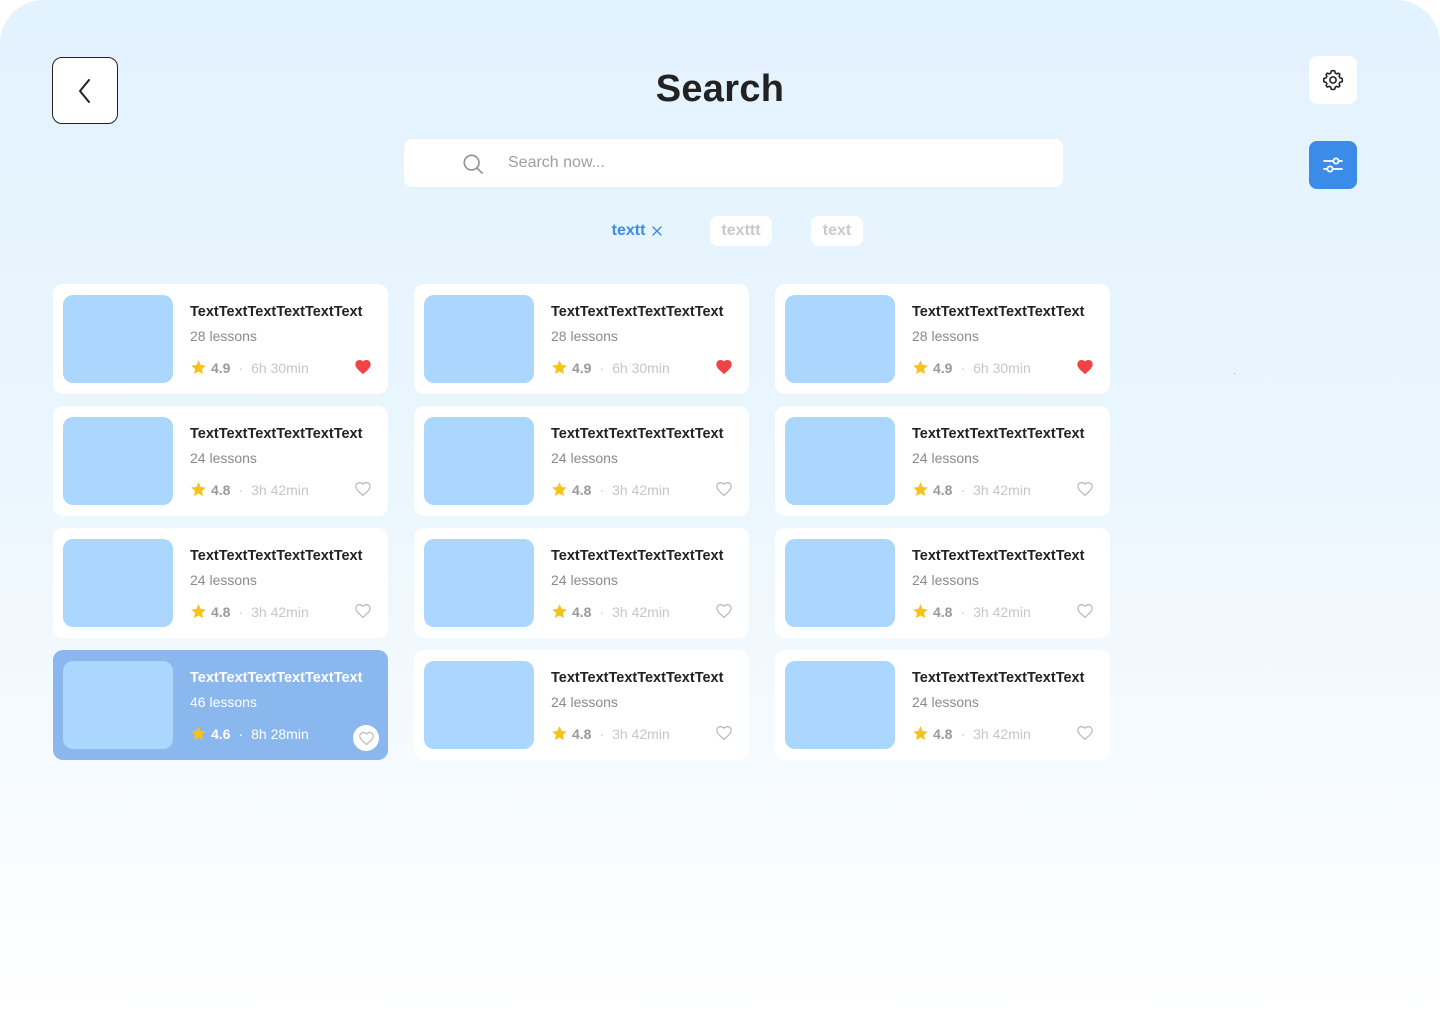 The image size is (1440, 1024). I want to click on chip-label: text, so click(837, 230).